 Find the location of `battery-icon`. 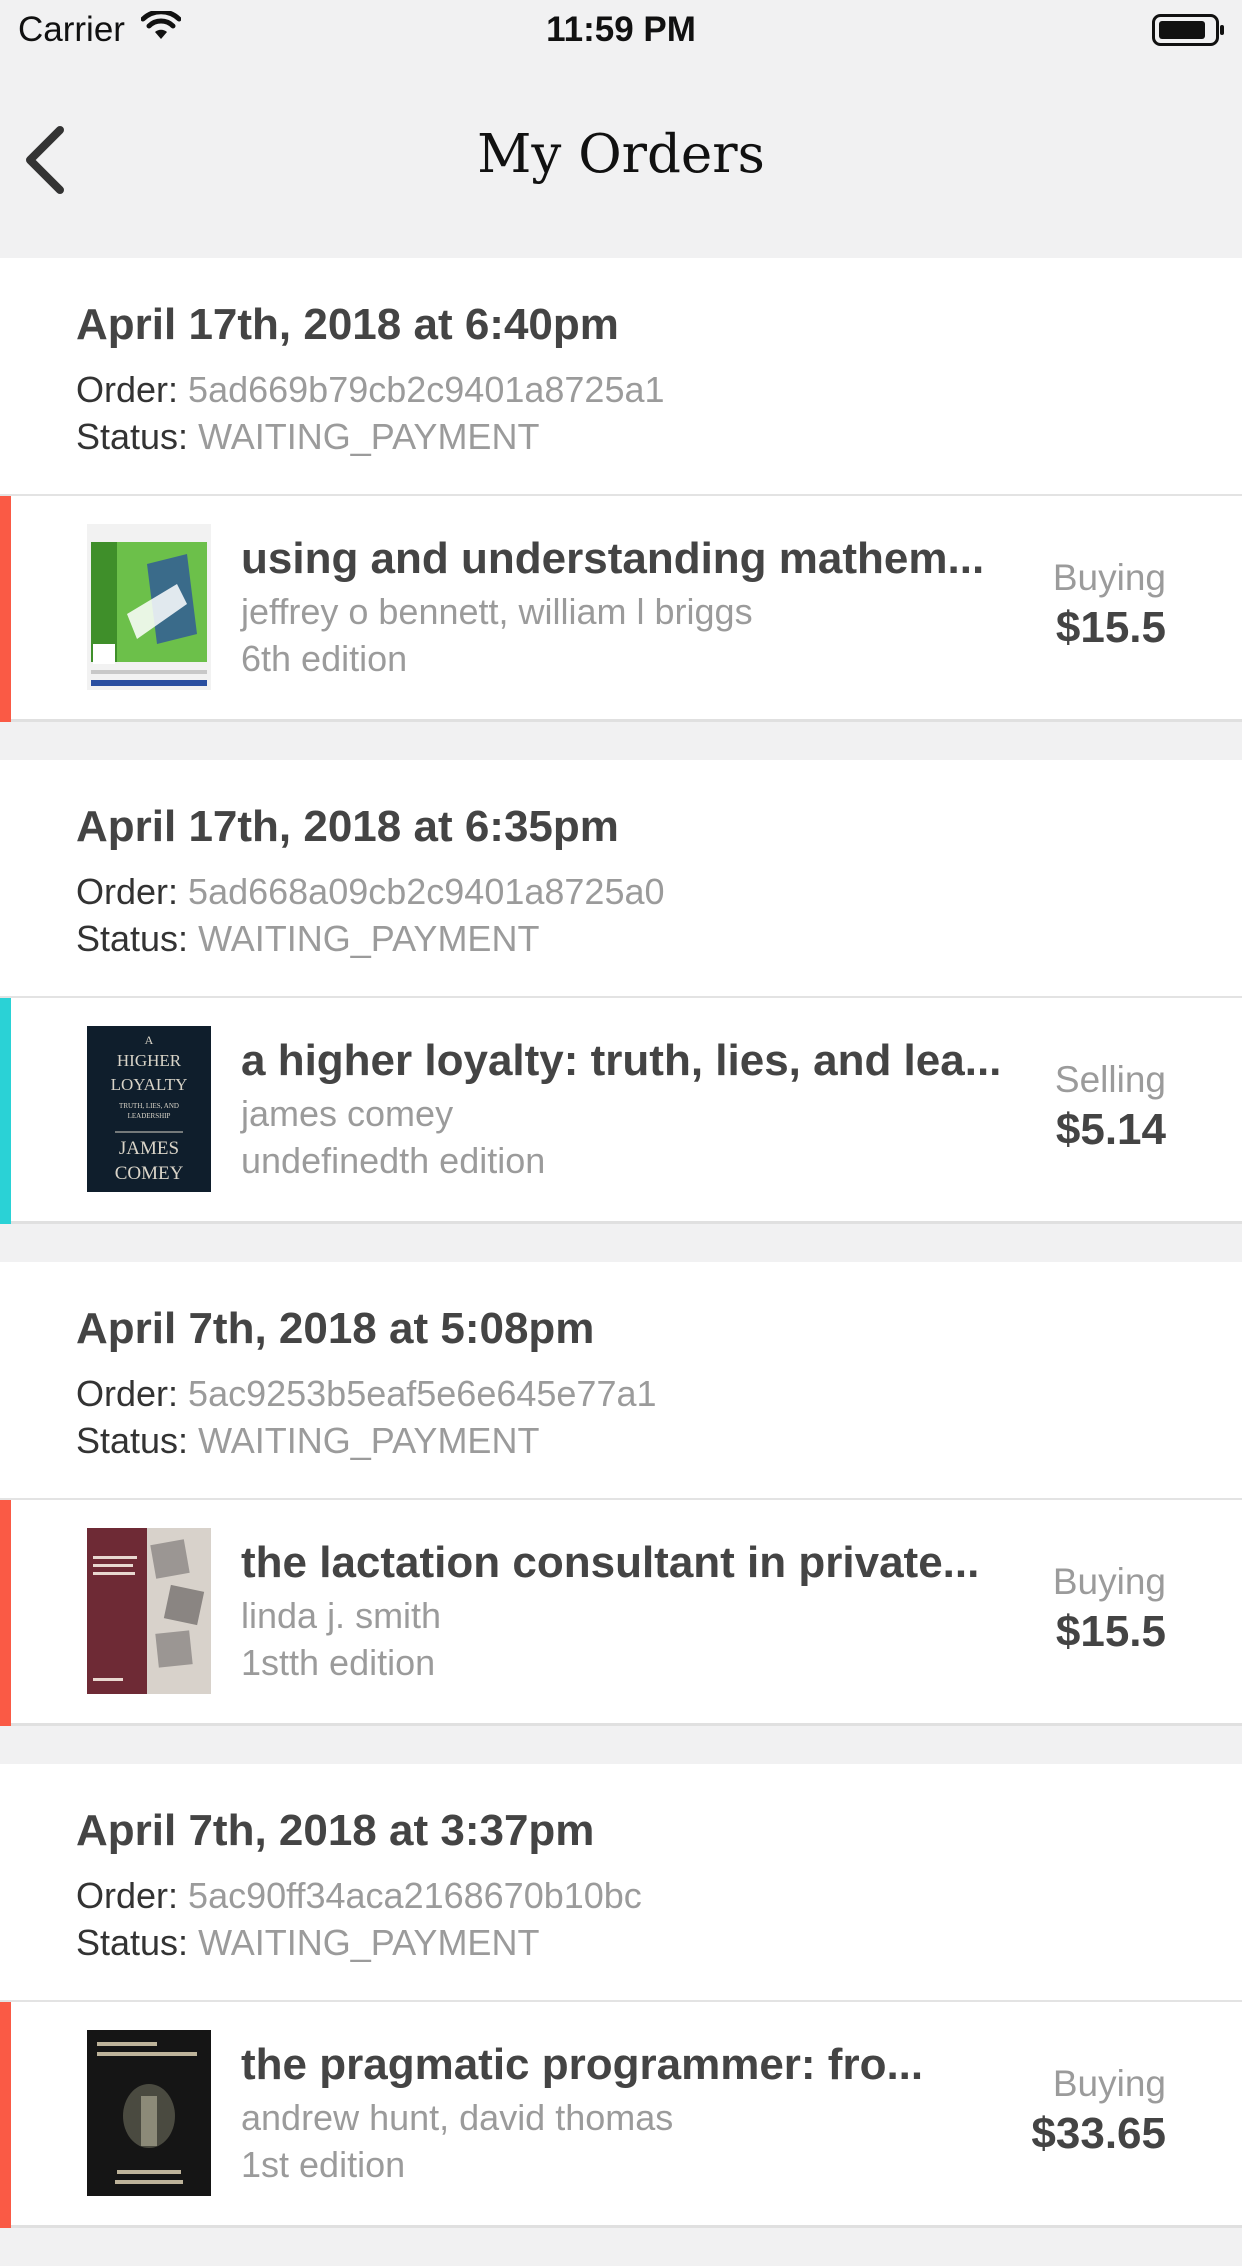

battery-icon is located at coordinates (1189, 30).